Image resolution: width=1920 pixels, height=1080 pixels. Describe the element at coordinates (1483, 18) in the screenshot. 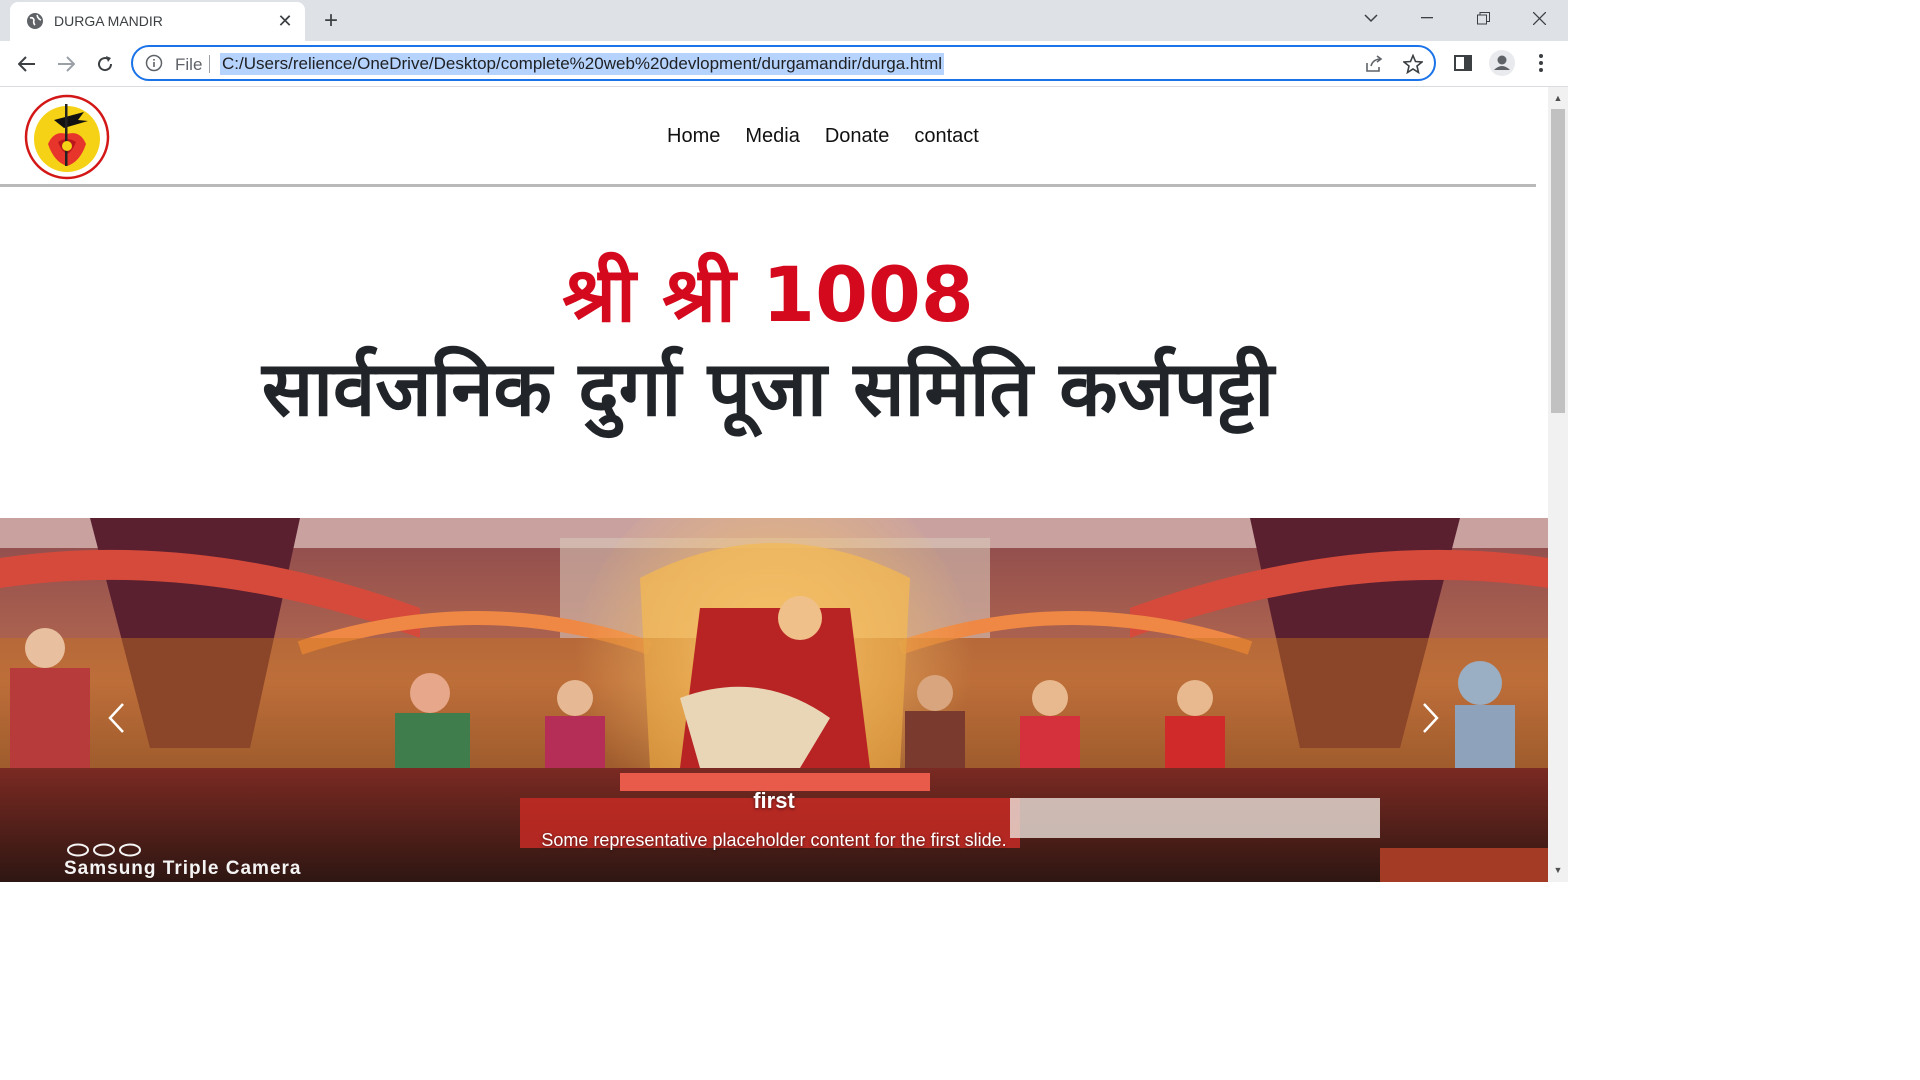

I see `restore-icon` at that location.